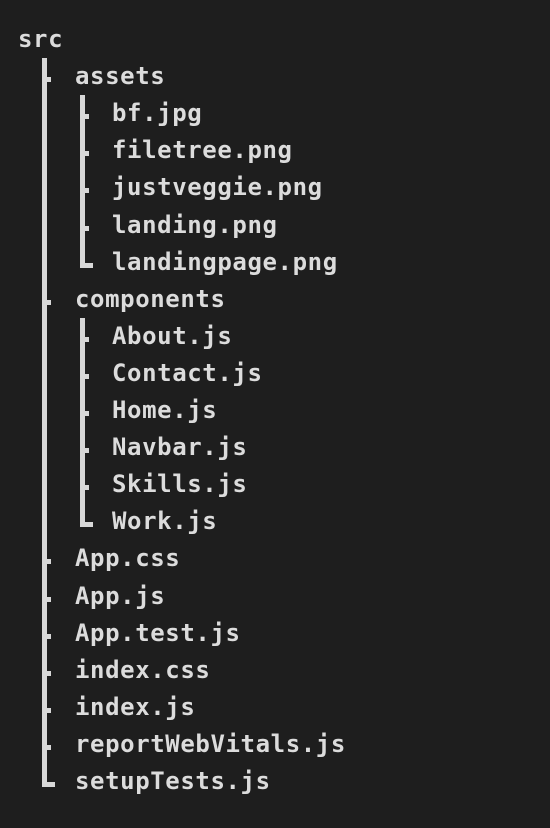 This screenshot has width=550, height=828. What do you see at coordinates (158, 632) in the screenshot?
I see `tree-item-label: App.test.js` at bounding box center [158, 632].